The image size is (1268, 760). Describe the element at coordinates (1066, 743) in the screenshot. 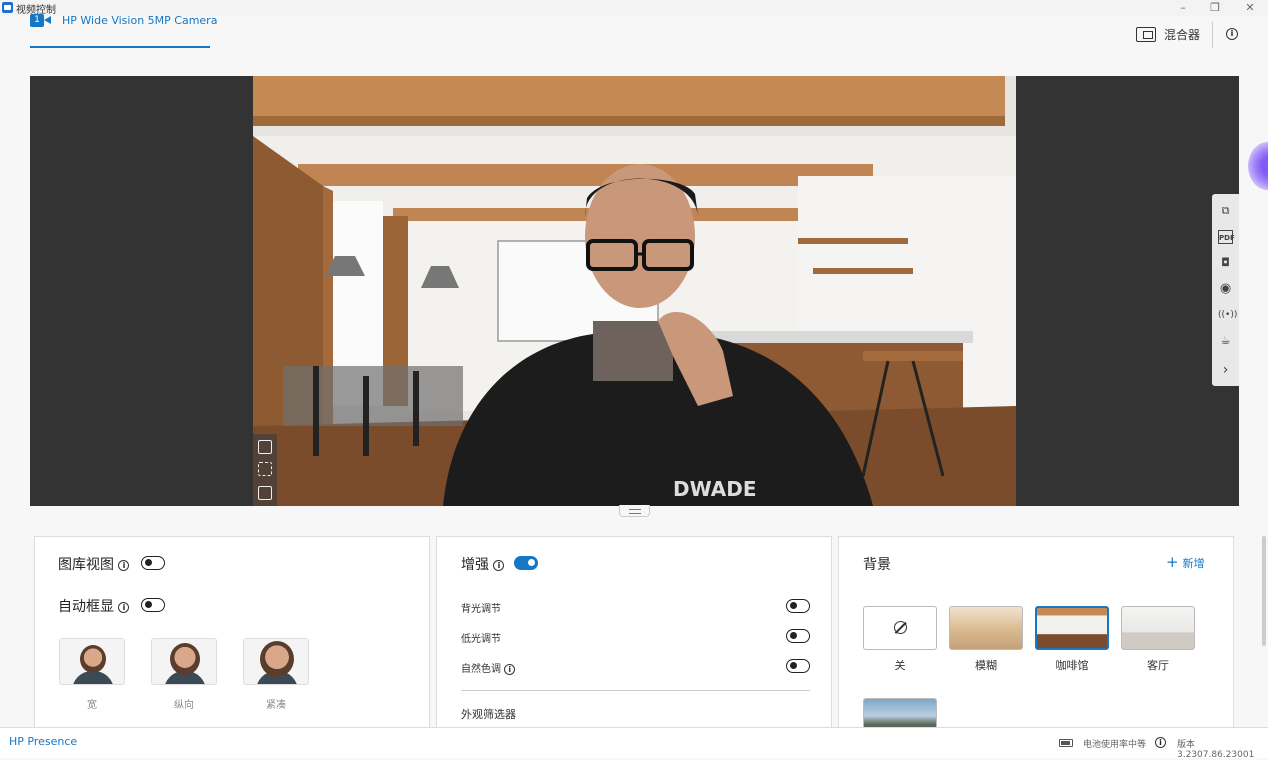

I see `battery-icon` at that location.